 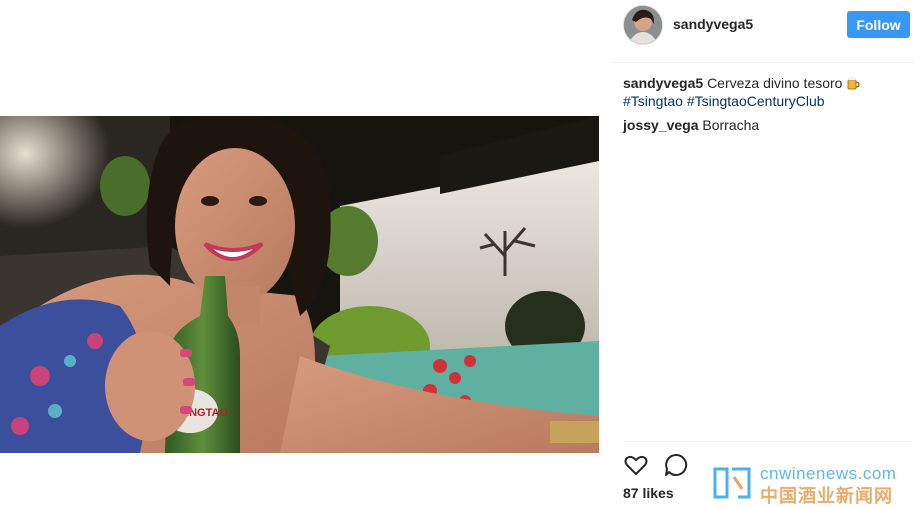 I want to click on caption-username: sandyvega5, so click(x=663, y=83).